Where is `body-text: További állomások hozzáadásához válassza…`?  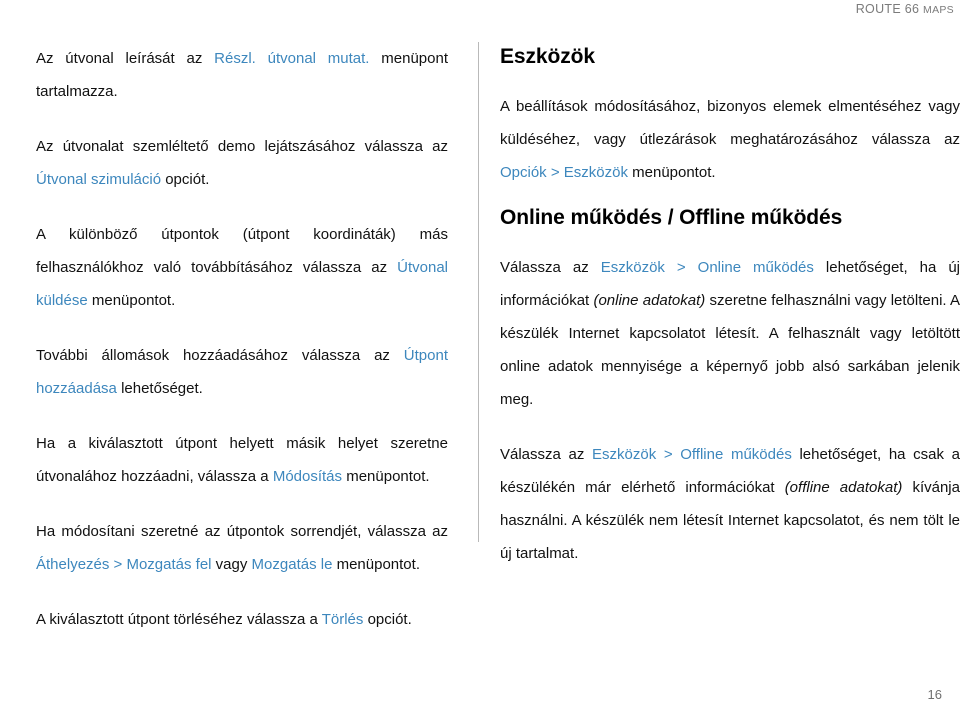
body-text: További állomások hozzáadásához válassza… is located at coordinates (220, 355).